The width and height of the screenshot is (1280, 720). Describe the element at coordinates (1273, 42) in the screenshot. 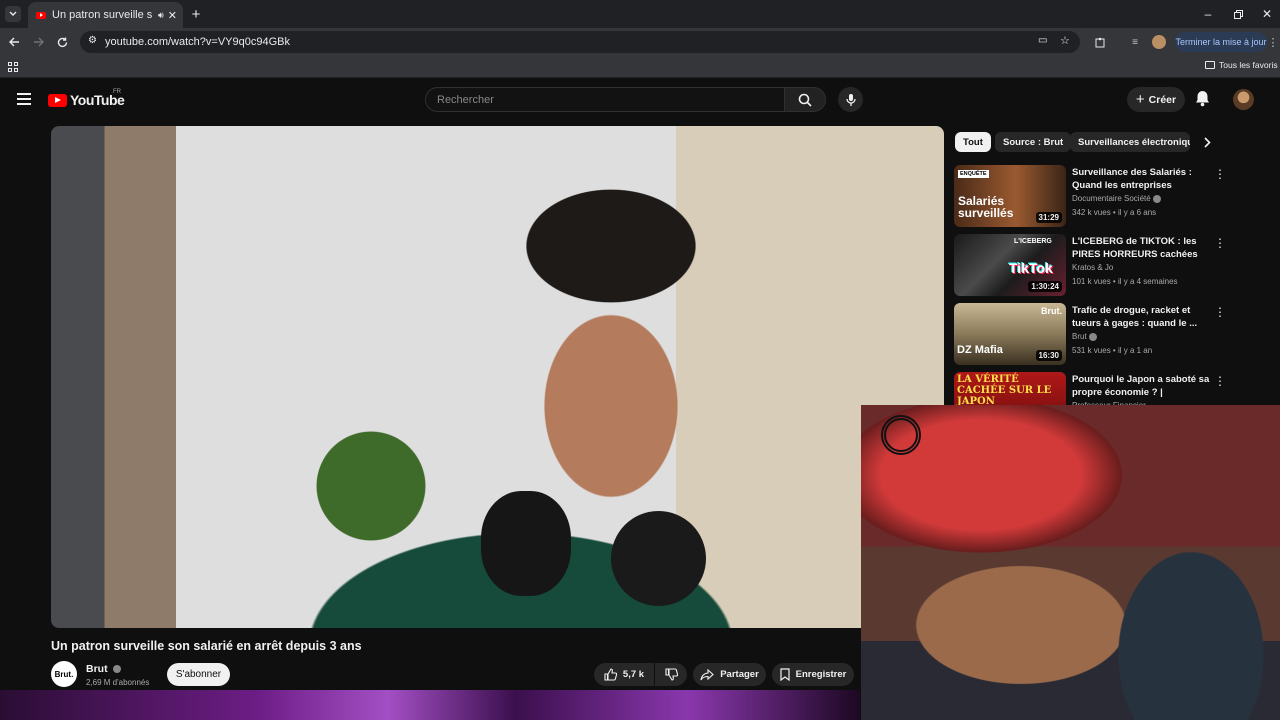

I see `browser-menu-icon: ⋮` at that location.